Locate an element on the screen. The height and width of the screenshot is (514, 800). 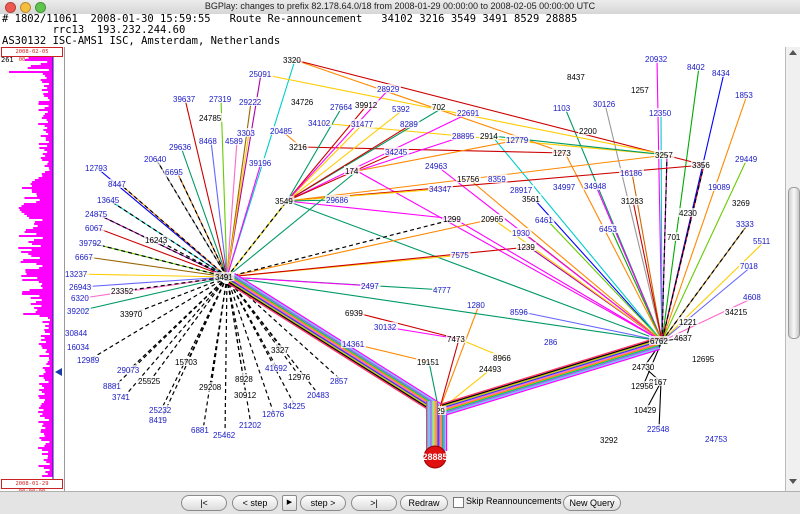
as-node-label: 24963 is located at coordinates (436, 166).